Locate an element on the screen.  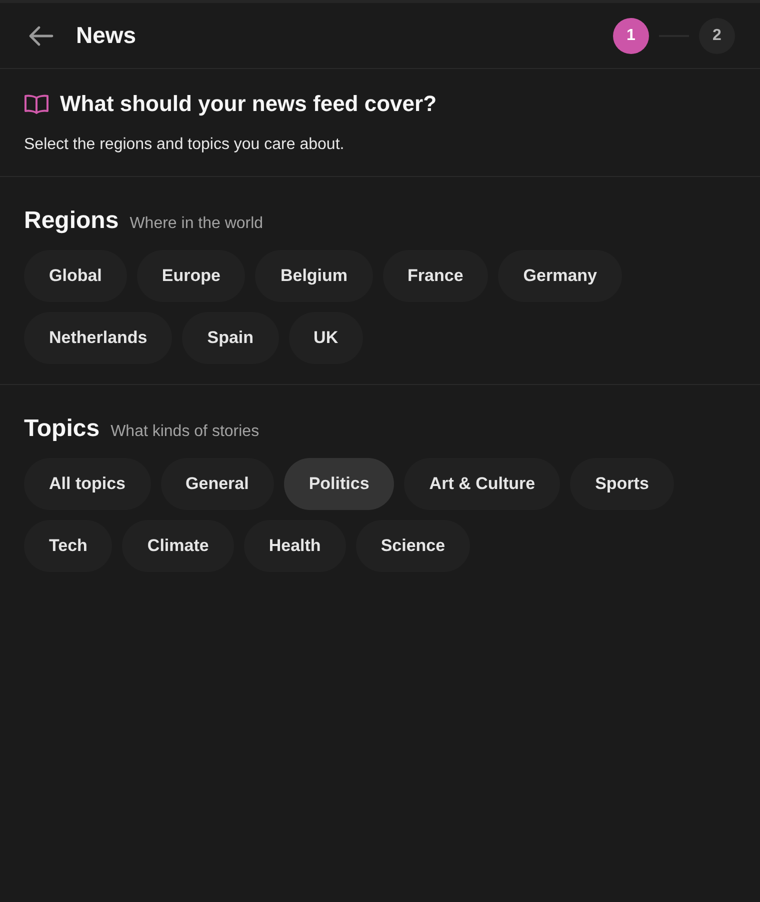
intro-heading: What should your news feed cover? is located at coordinates (248, 104).